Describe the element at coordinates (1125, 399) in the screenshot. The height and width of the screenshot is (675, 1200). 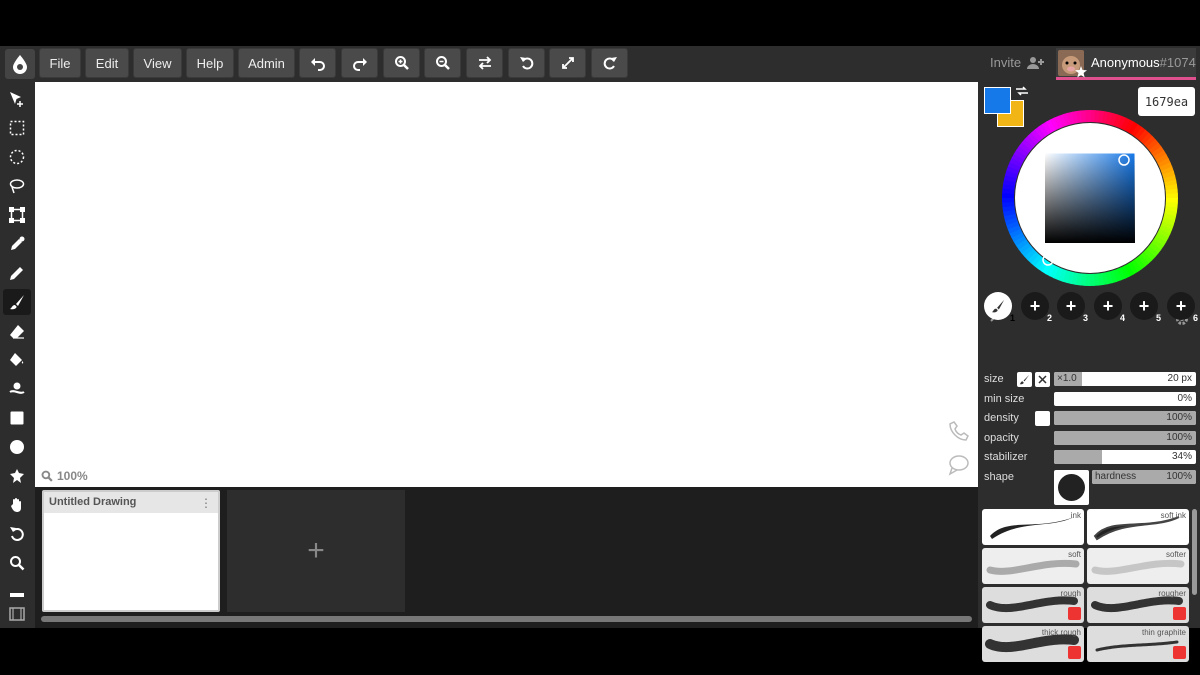
I see `min-size-slider: 0%` at that location.